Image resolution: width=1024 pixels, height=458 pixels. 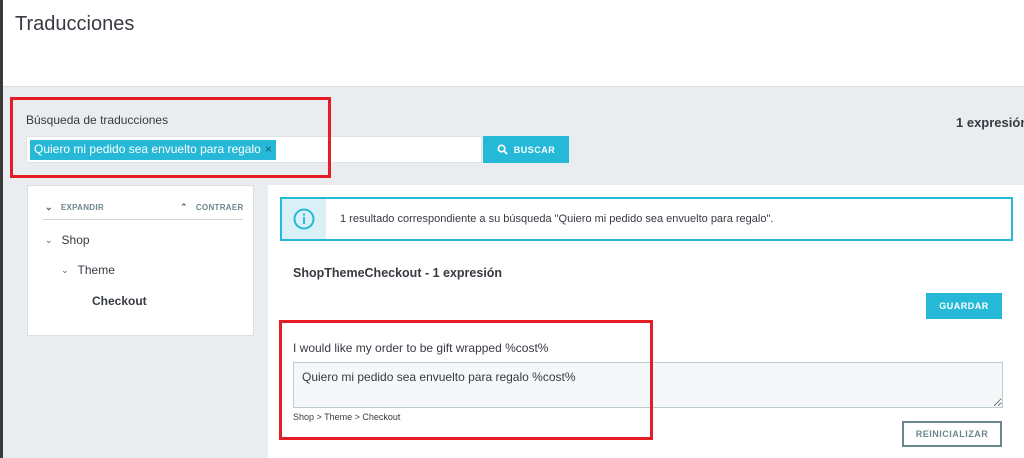 What do you see at coordinates (502, 149) in the screenshot?
I see `search-icon` at bounding box center [502, 149].